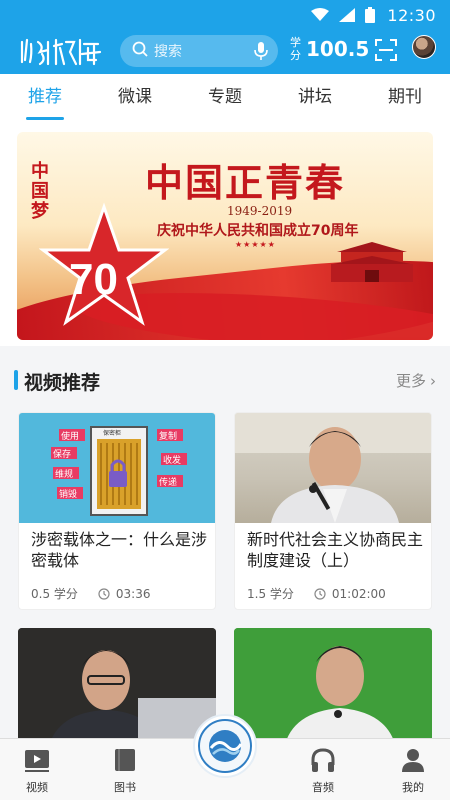 This screenshot has height=800, width=450. Describe the element at coordinates (433, 380) in the screenshot. I see `chevron-right-icon: ›` at that location.